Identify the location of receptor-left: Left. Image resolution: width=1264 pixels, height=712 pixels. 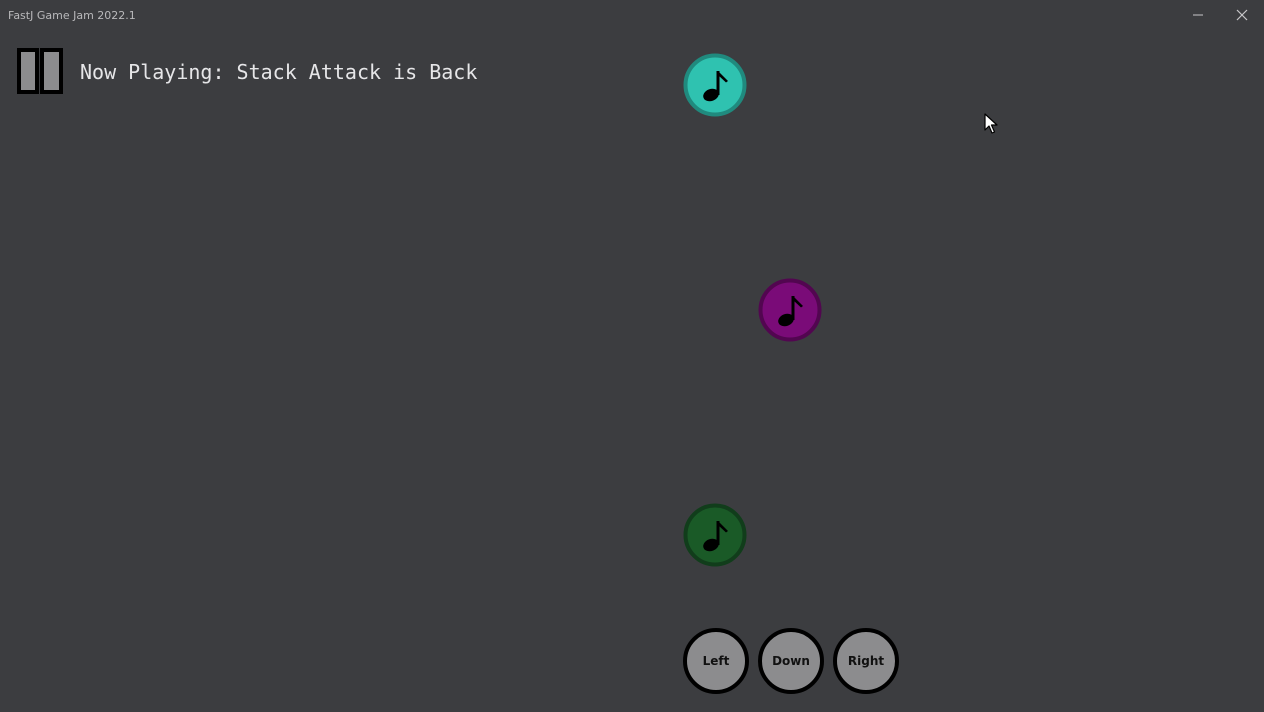
(716, 661).